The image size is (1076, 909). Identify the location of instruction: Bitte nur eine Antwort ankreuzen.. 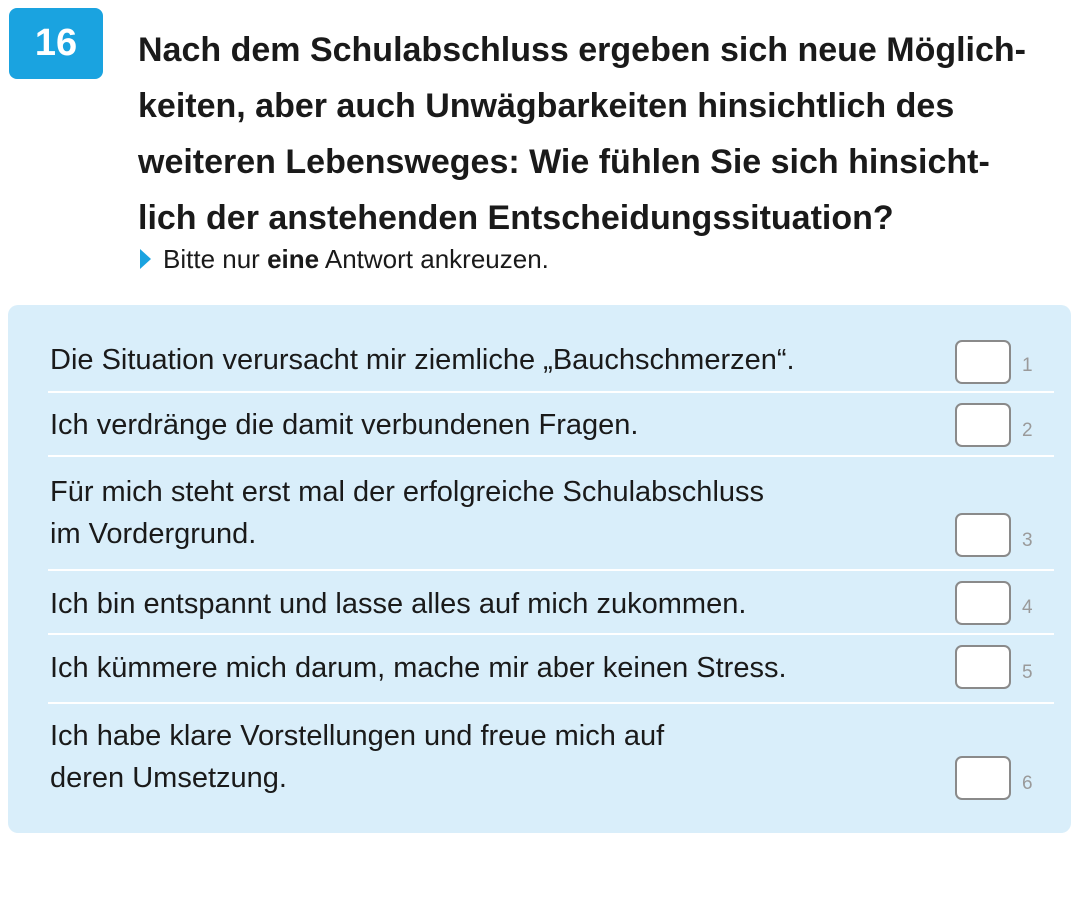
(344, 259).